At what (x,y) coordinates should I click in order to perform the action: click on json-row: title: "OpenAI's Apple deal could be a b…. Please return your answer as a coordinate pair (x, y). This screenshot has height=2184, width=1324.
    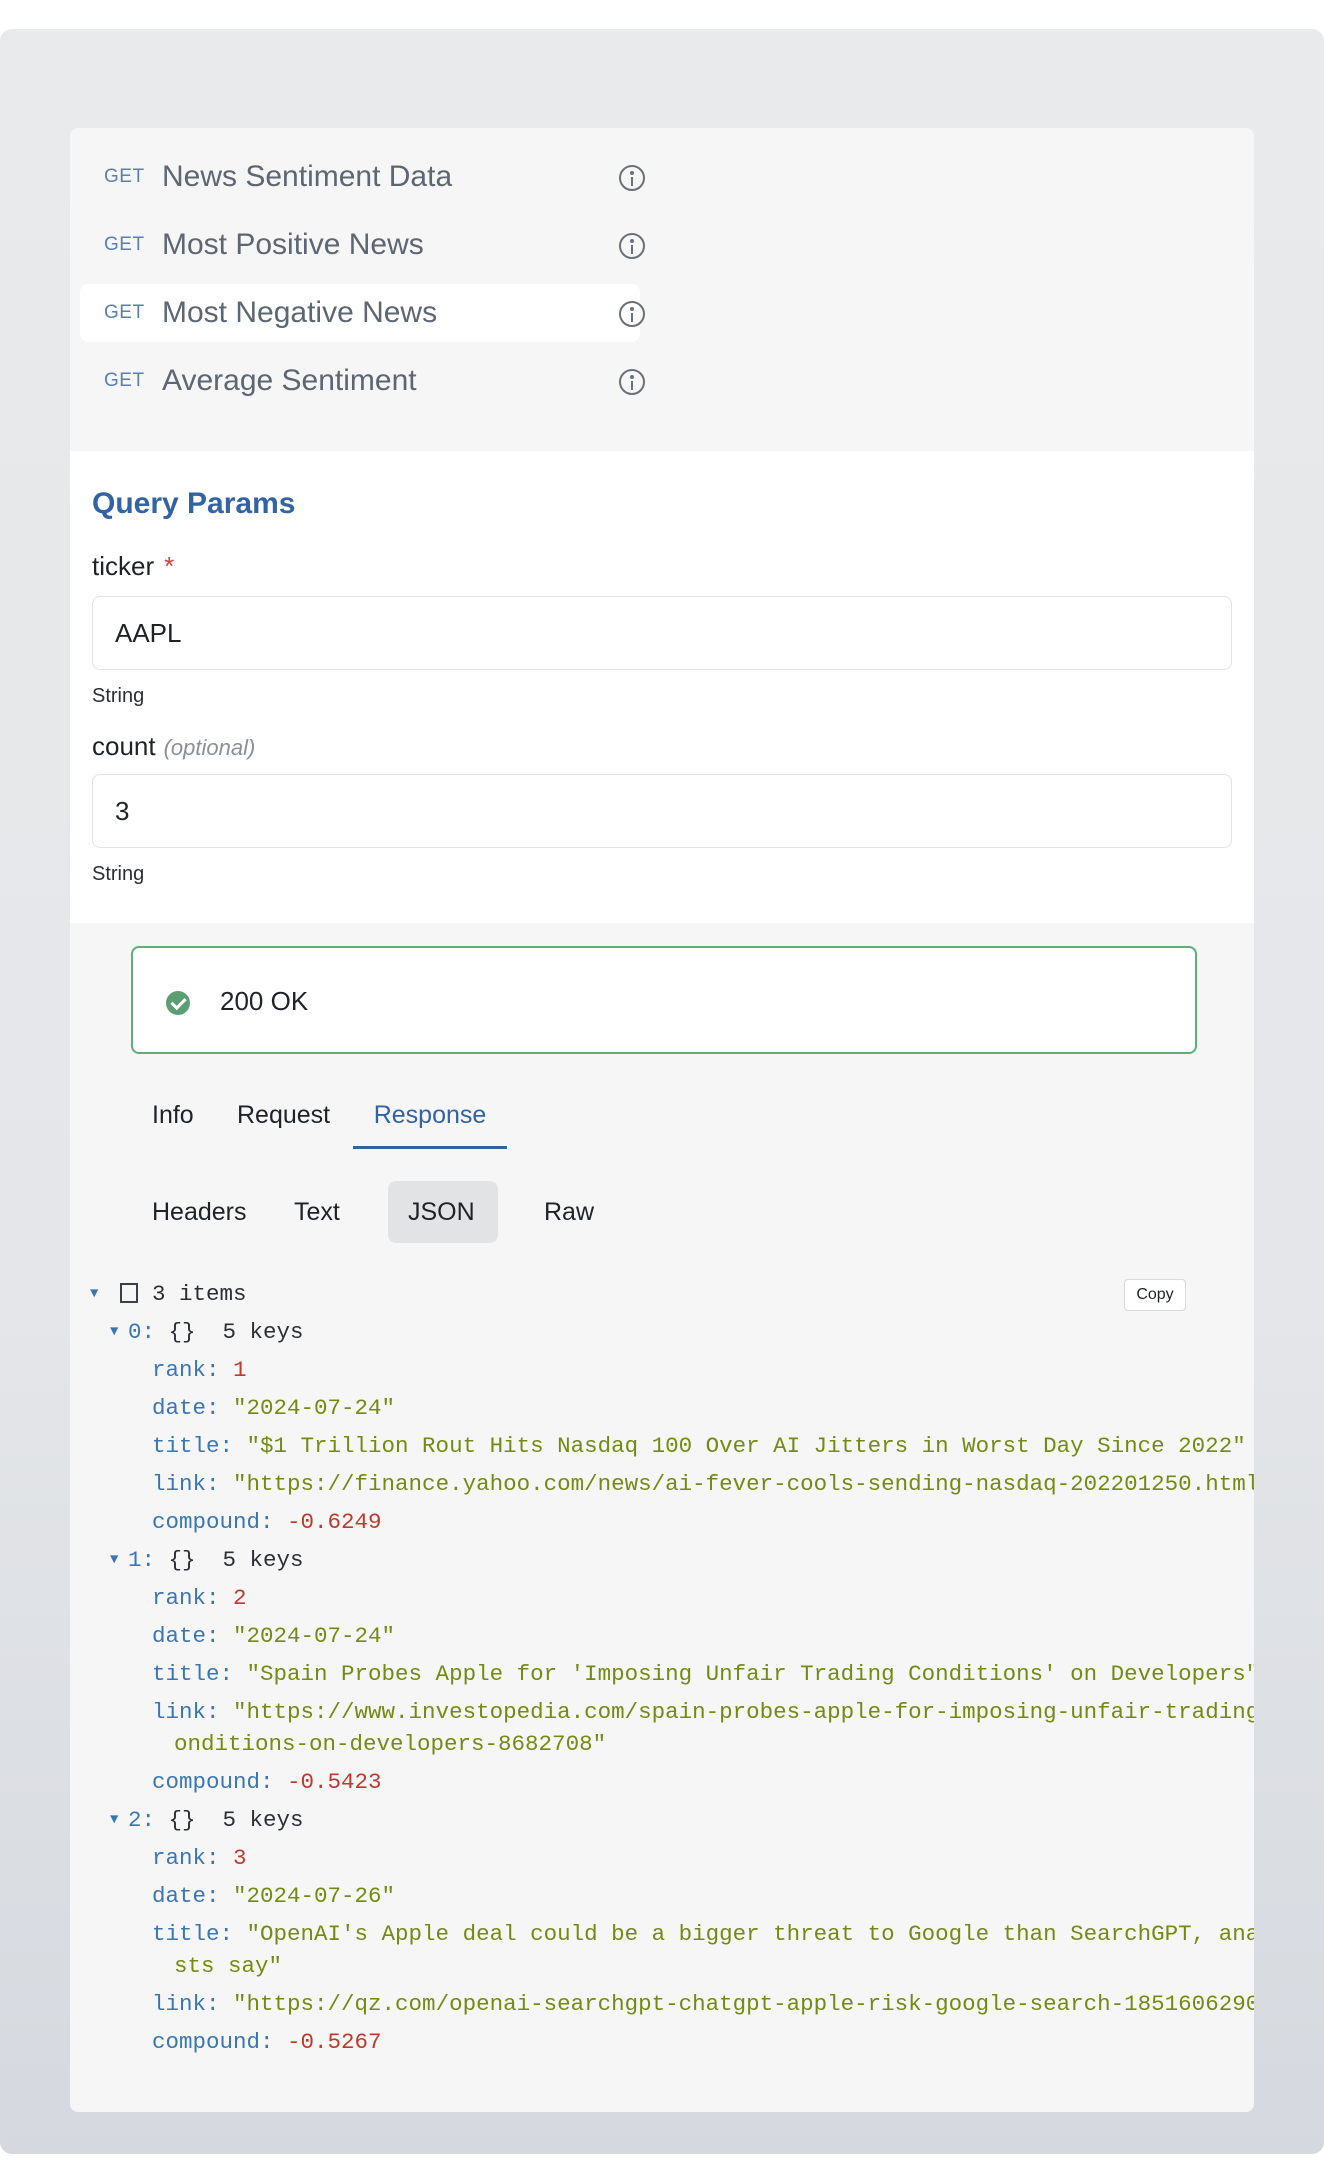
    Looking at the image, I should click on (703, 1934).